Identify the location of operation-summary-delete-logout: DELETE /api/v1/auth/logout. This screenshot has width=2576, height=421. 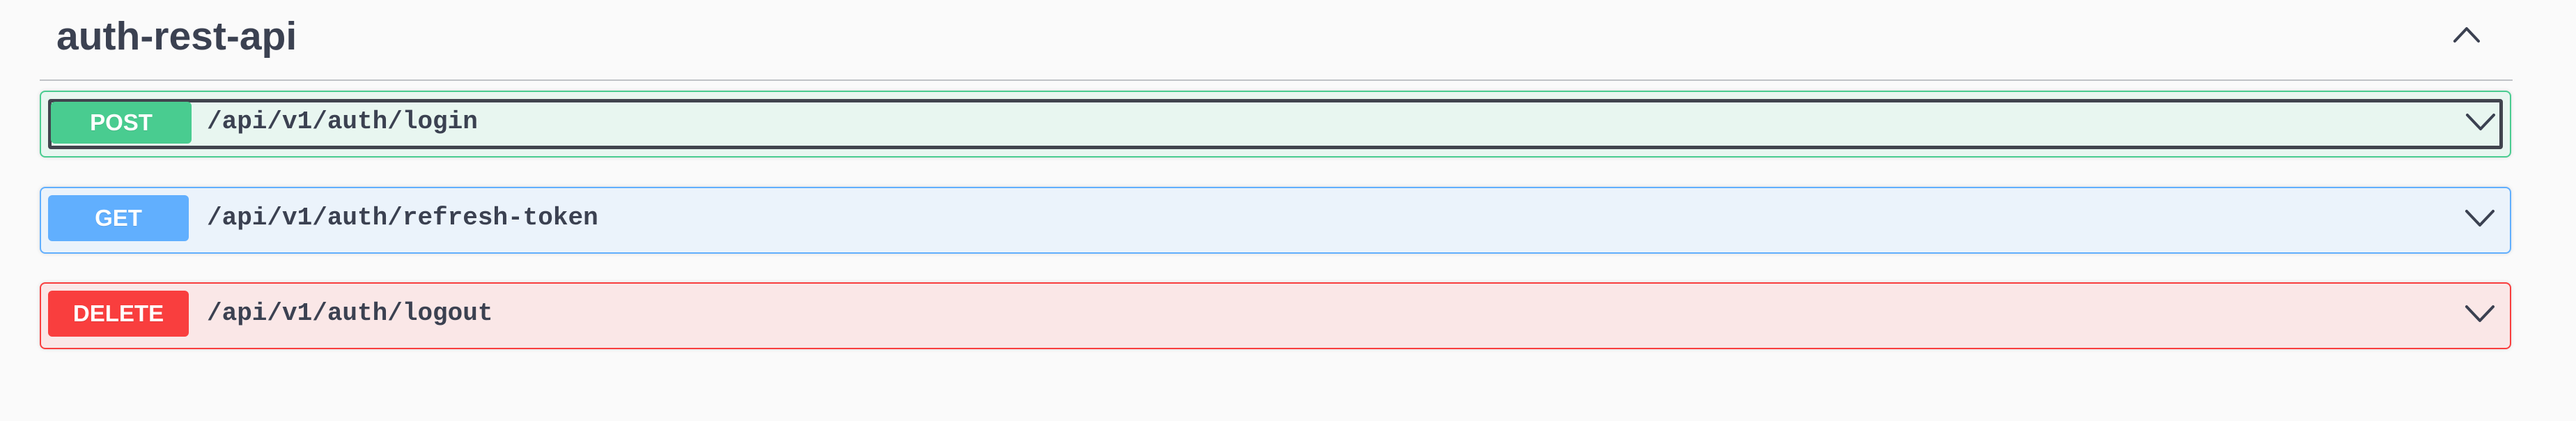
(1275, 316).